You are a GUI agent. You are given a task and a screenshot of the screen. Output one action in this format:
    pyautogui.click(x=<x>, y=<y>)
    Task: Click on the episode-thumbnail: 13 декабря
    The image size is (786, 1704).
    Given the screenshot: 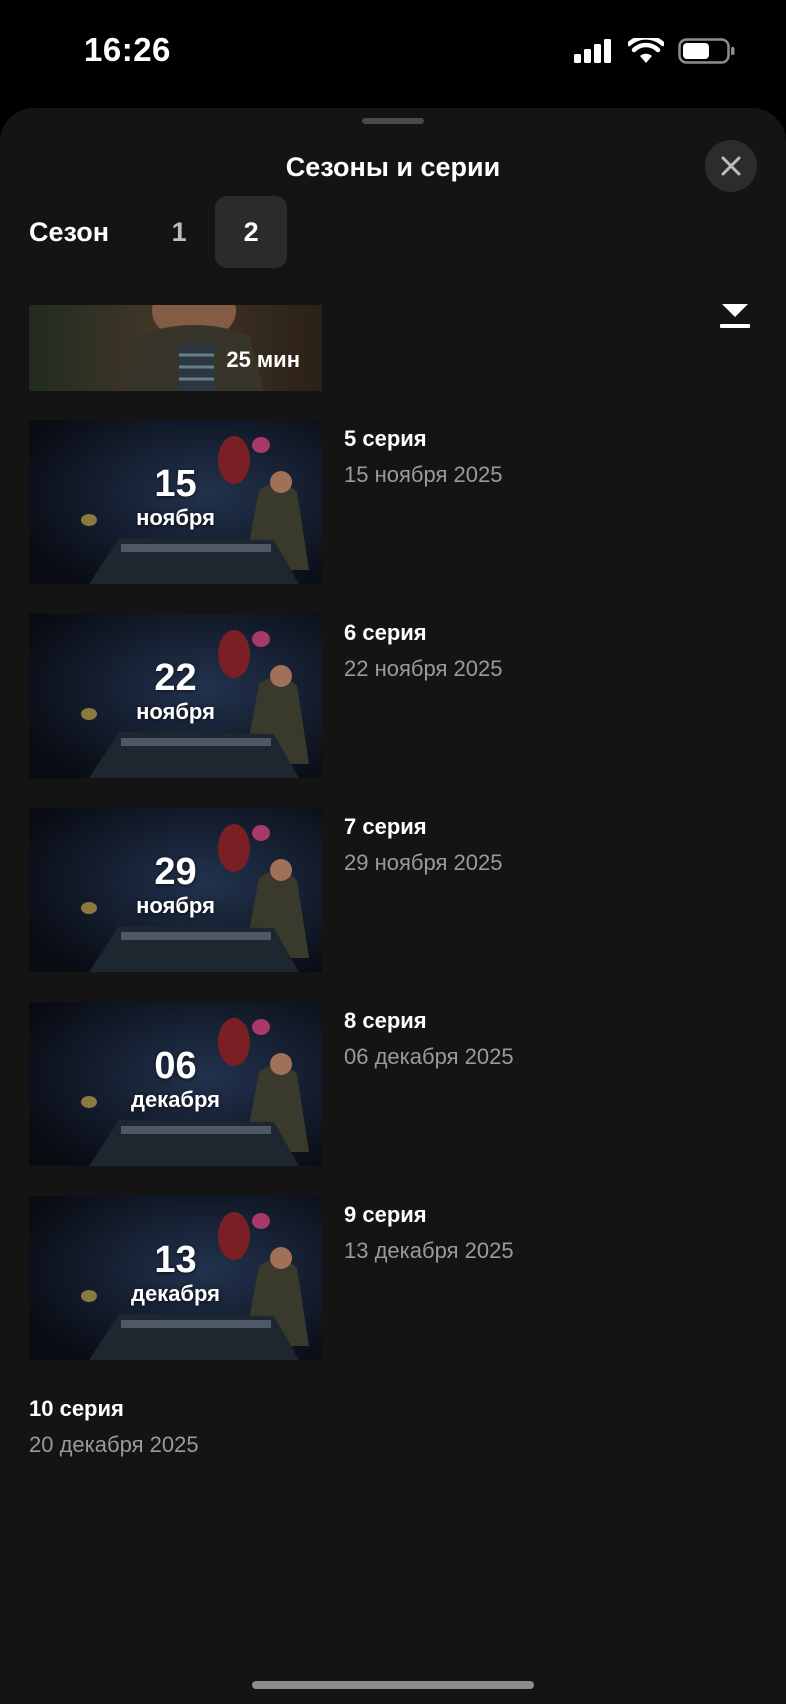 What is the action you would take?
    pyautogui.click(x=175, y=1278)
    